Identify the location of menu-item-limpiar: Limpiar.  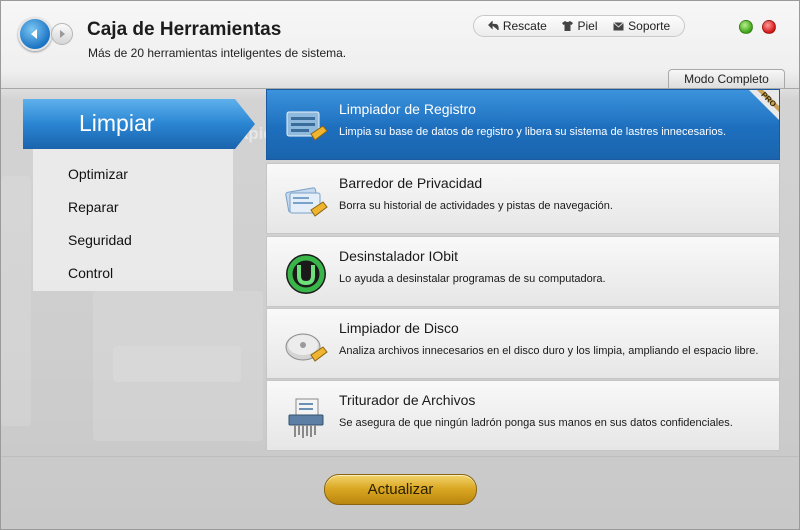
(139, 124).